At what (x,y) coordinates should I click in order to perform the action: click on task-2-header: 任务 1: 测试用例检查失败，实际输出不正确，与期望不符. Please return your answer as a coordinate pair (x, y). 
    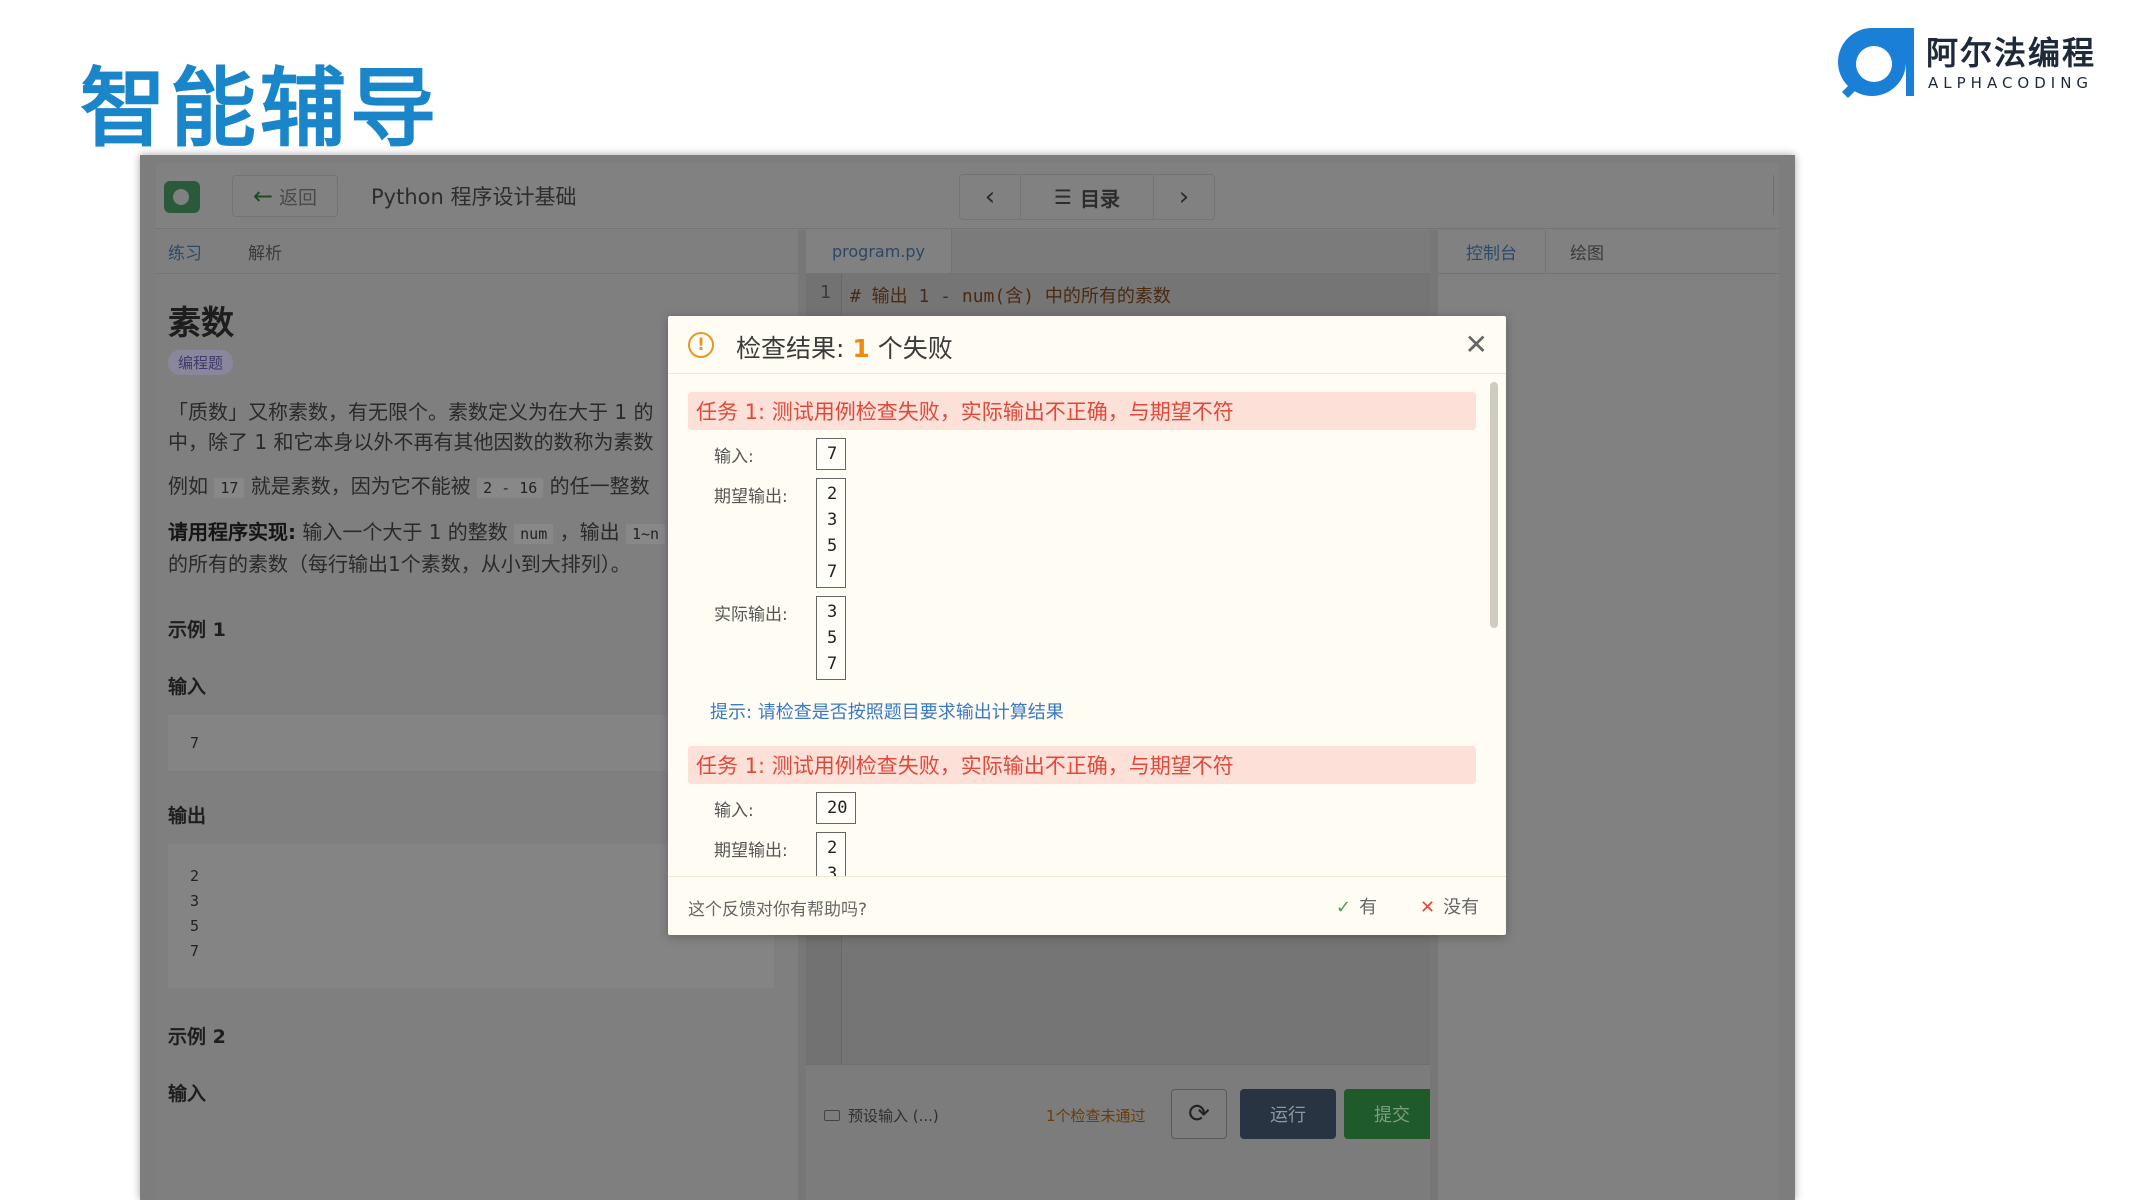
    Looking at the image, I should click on (1082, 765).